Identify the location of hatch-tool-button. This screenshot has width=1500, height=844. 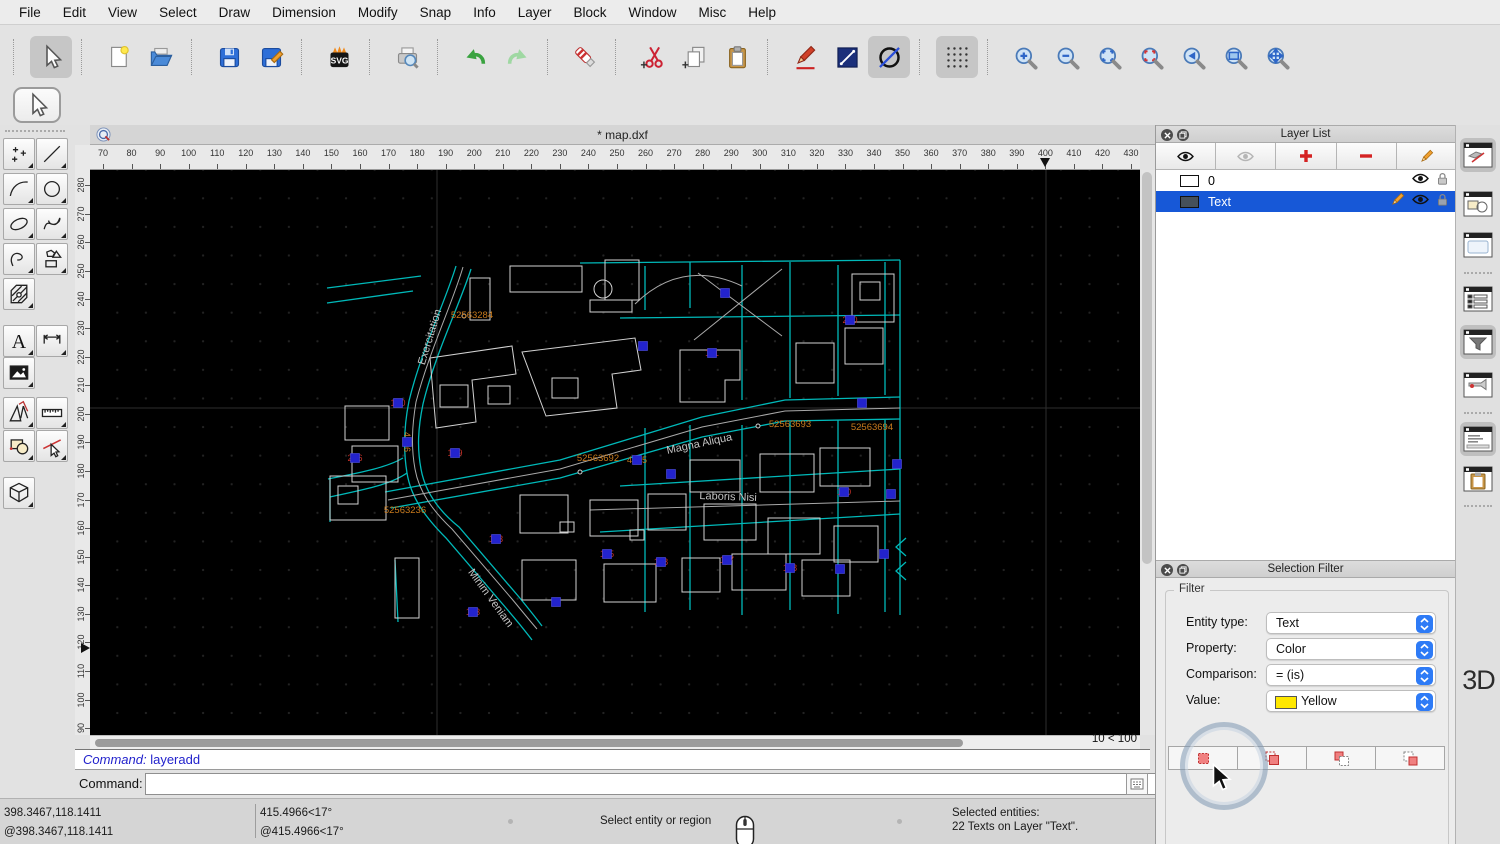
(19, 294).